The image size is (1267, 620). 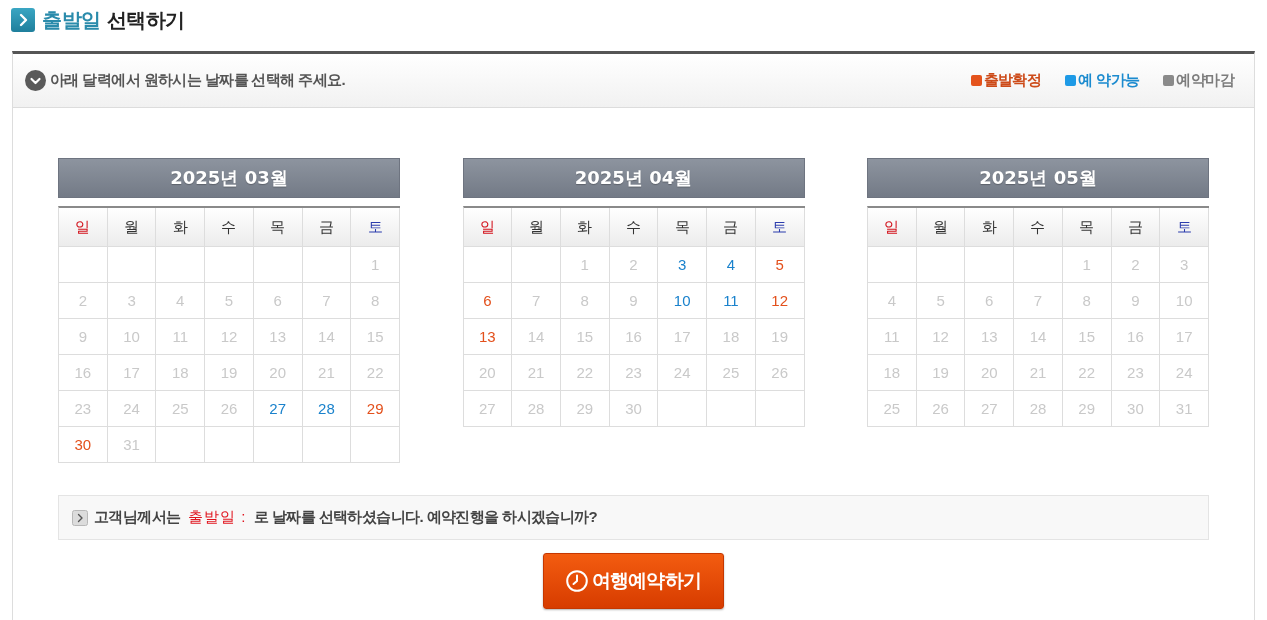 I want to click on day-cell: 10, so click(x=683, y=301).